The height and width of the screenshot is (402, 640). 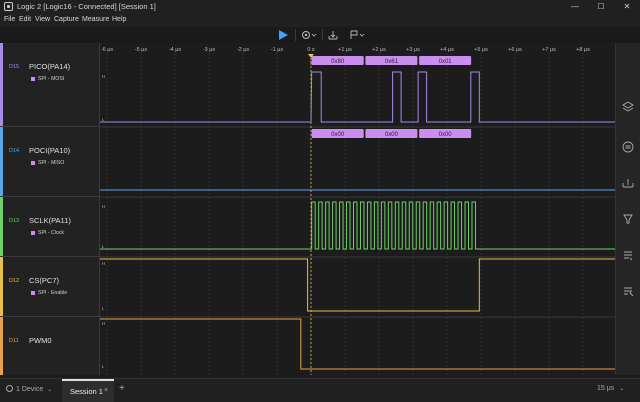 I want to click on channel-d13: D13 SCLK(PA11) SPI - Clock, so click(x=50, y=227).